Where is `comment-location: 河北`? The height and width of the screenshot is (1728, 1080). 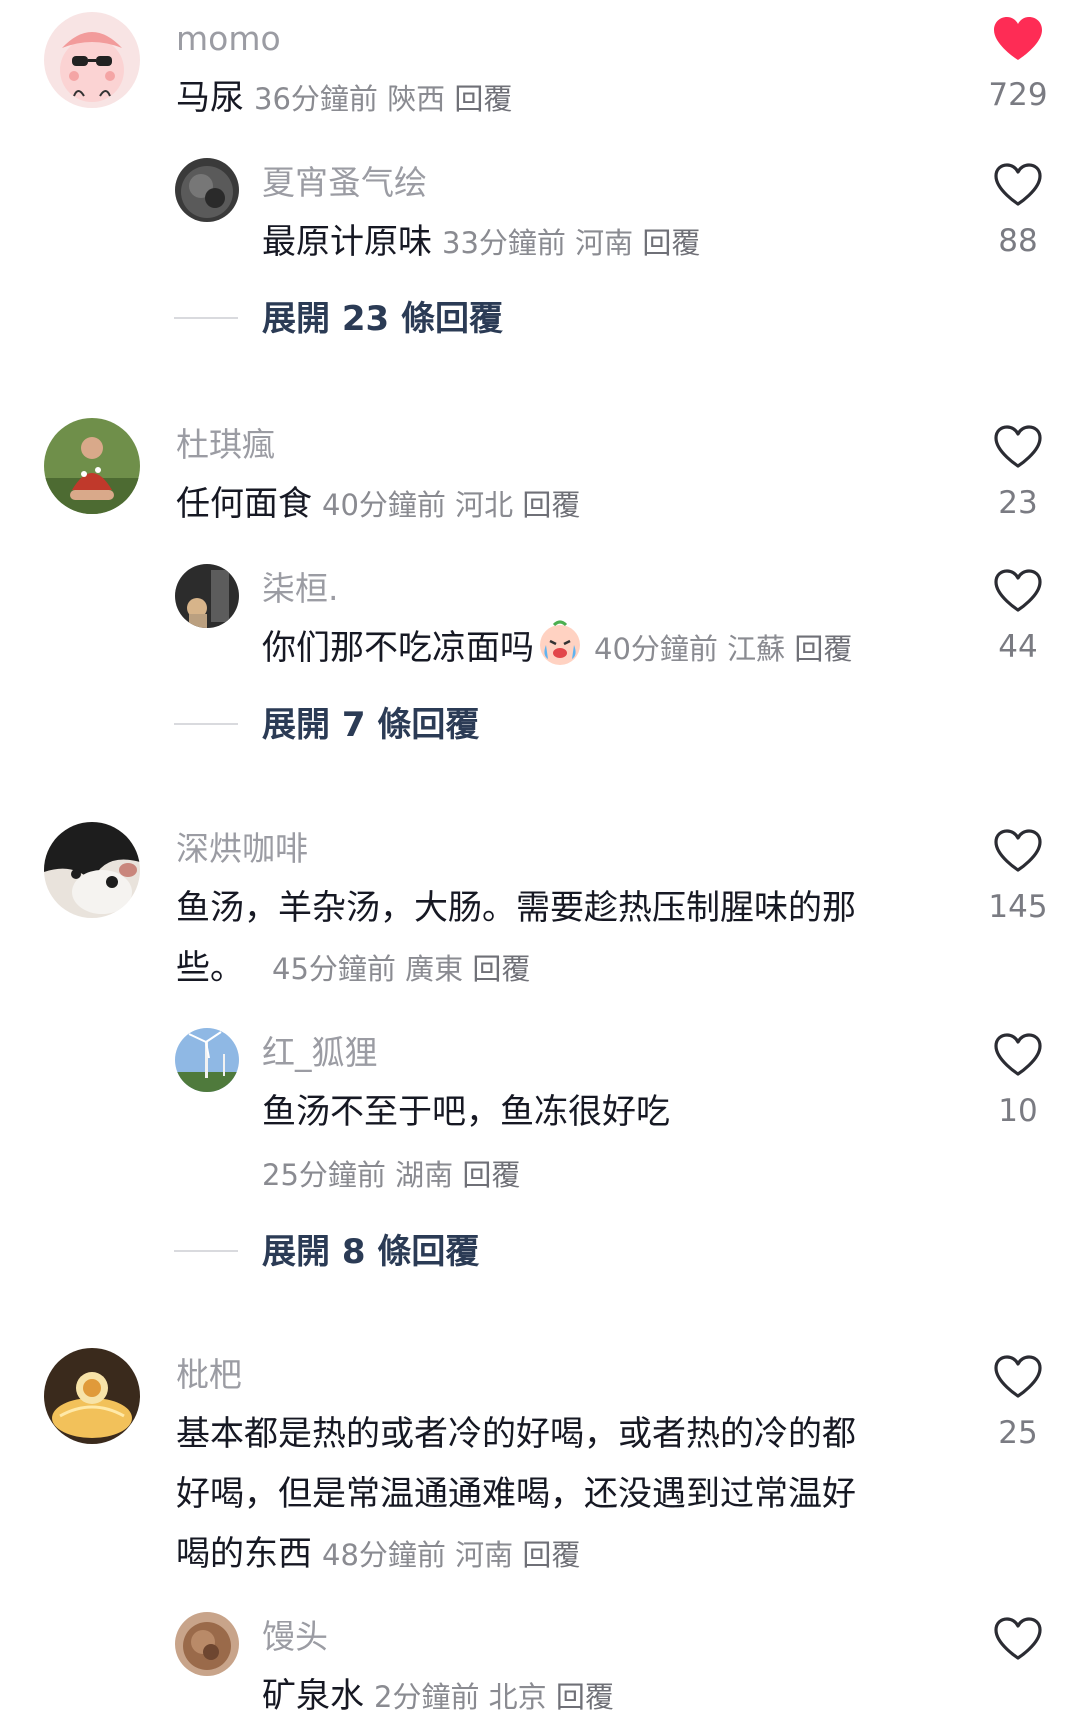
comment-location: 河北 is located at coordinates (484, 505).